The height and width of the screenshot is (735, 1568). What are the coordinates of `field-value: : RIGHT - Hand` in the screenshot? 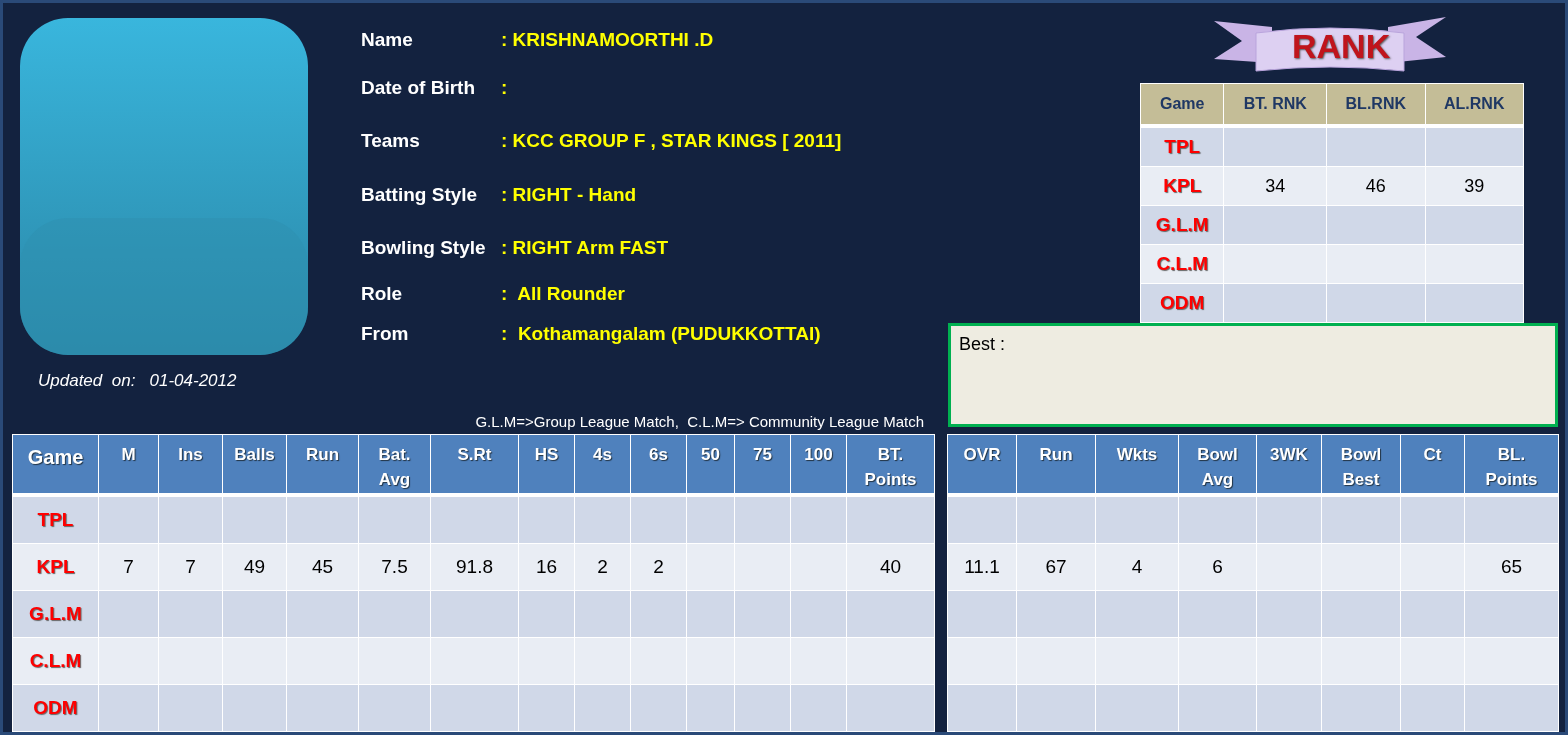 It's located at (569, 195).